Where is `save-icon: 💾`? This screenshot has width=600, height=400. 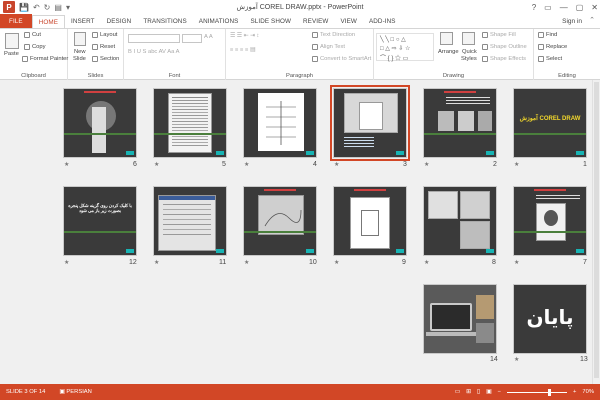
save-icon: 💾 is located at coordinates (24, 7).